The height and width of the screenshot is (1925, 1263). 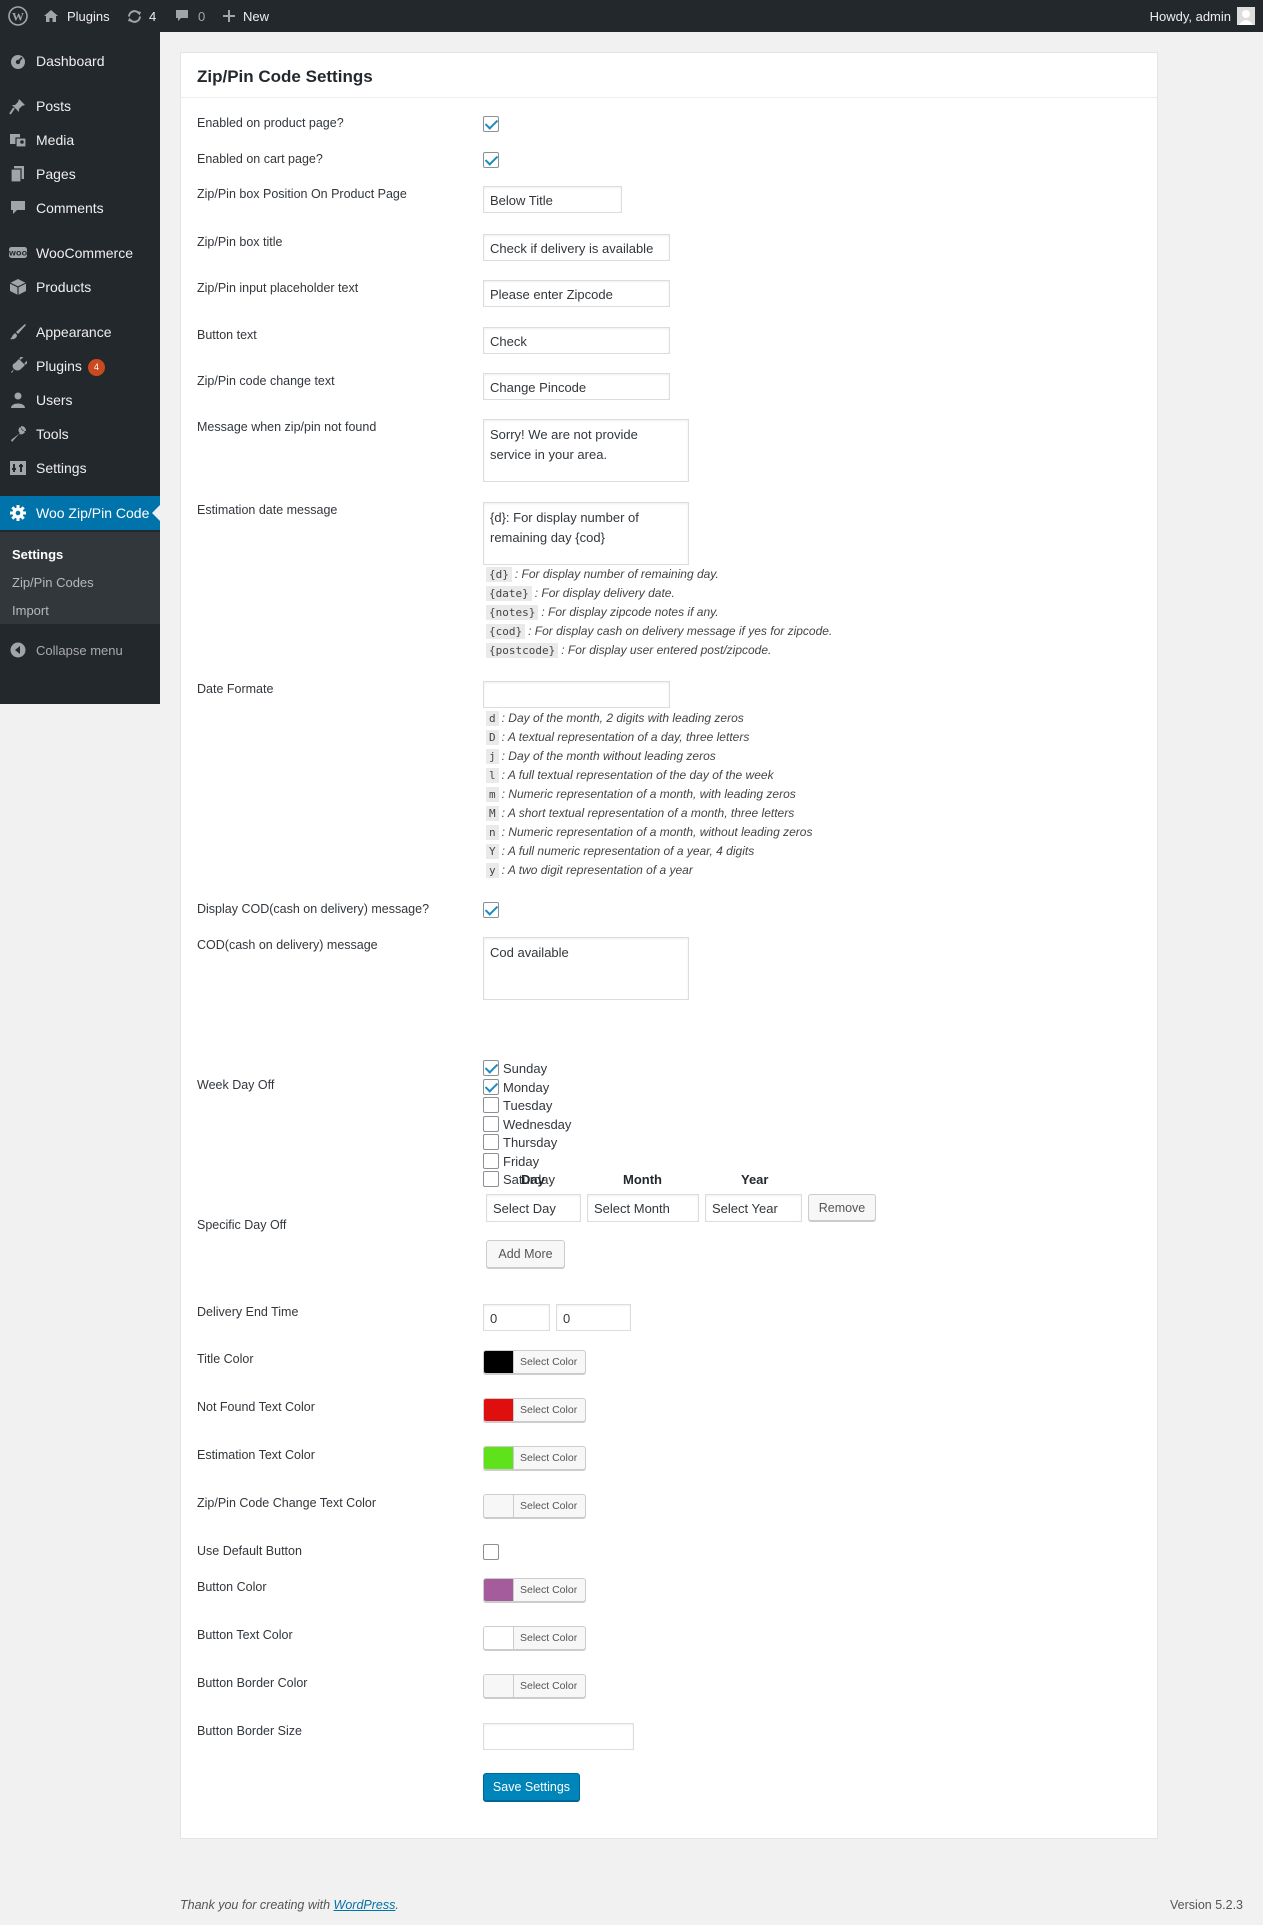 I want to click on sidebar-item-media: Media, so click(x=80, y=140).